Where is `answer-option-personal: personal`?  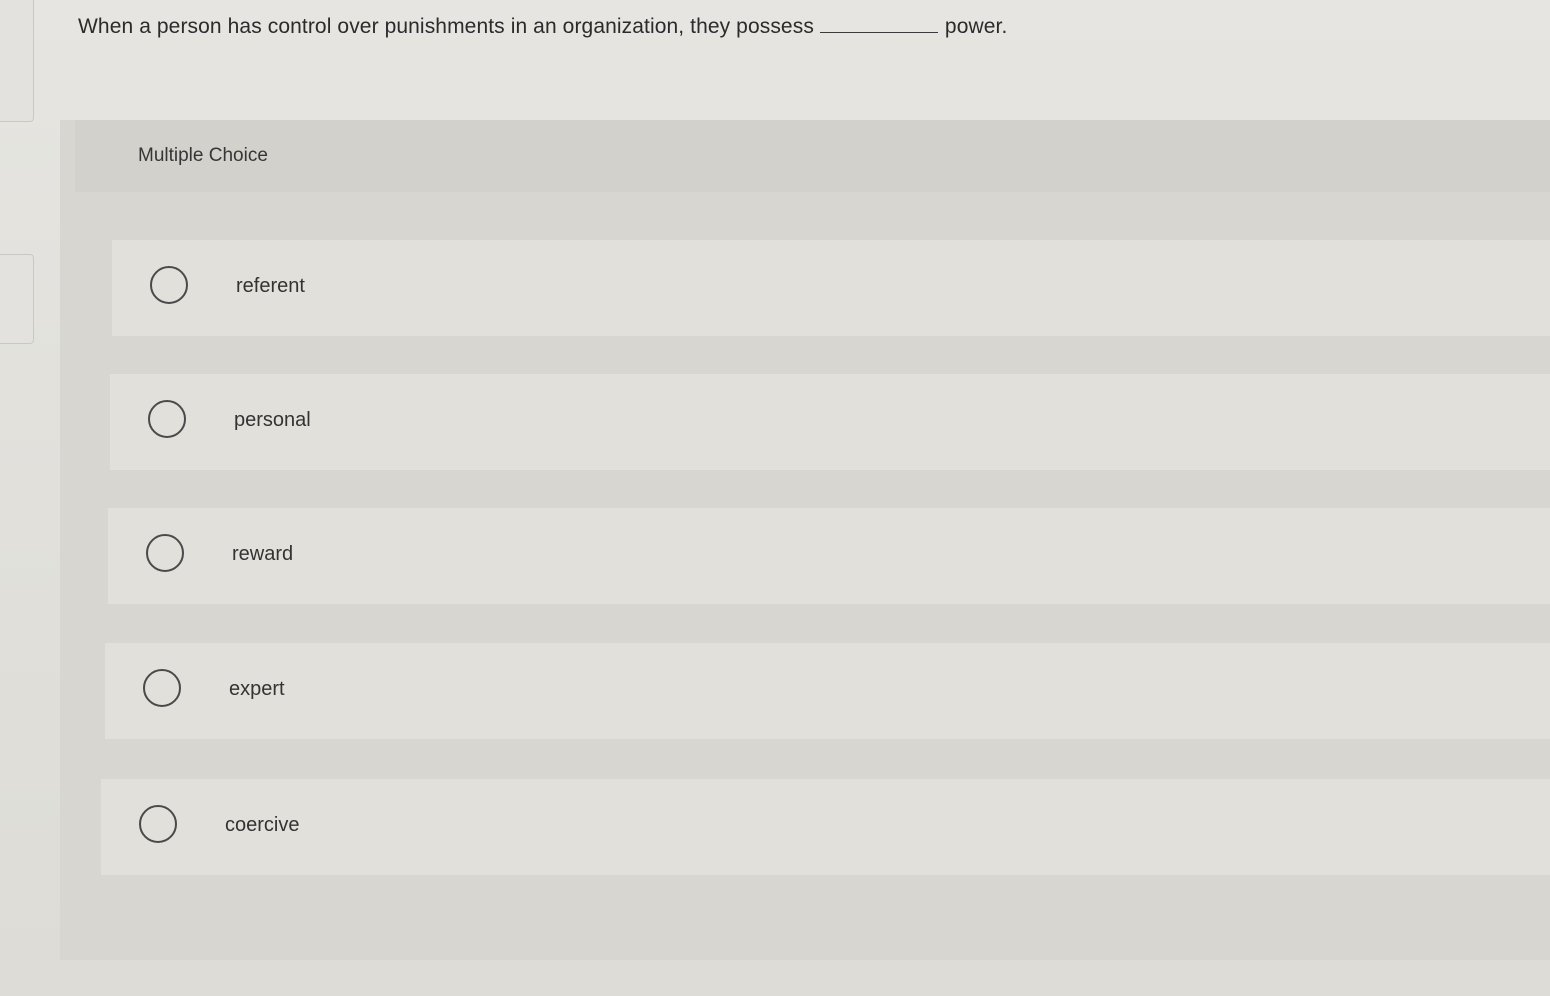
answer-option-personal: personal is located at coordinates (830, 422).